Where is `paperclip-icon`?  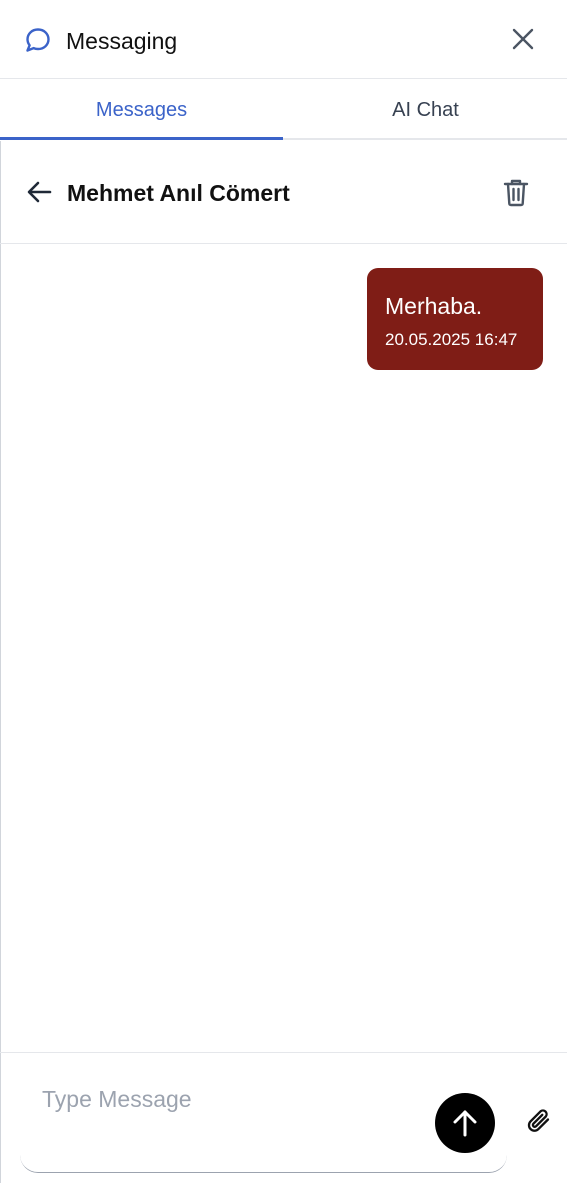 paperclip-icon is located at coordinates (539, 1121).